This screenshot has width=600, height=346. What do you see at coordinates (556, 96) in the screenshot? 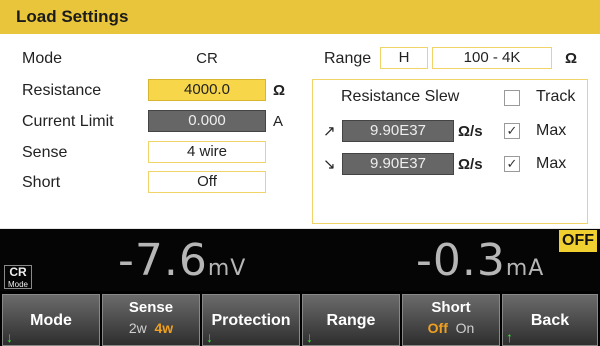
I see `track-label: Track` at bounding box center [556, 96].